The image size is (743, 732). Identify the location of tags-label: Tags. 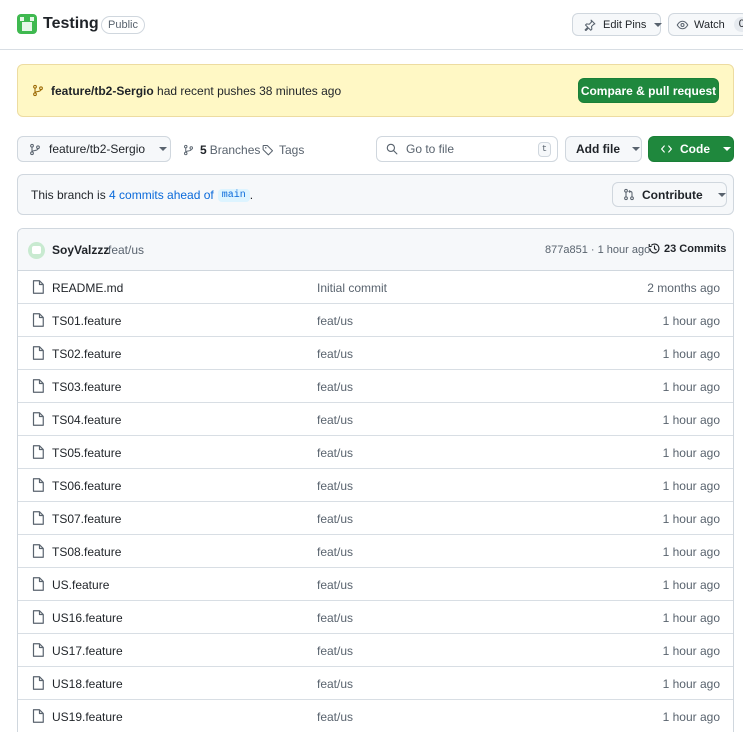
(292, 150).